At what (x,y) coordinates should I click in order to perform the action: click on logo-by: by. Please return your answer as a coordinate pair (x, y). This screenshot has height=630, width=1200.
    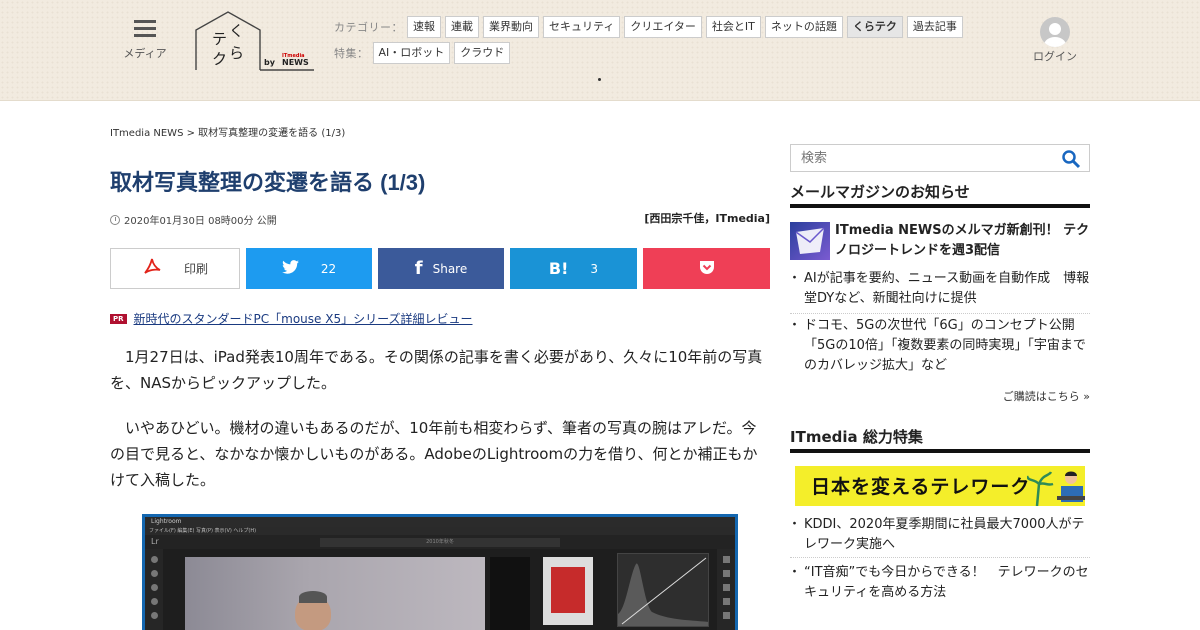
    Looking at the image, I should click on (270, 62).